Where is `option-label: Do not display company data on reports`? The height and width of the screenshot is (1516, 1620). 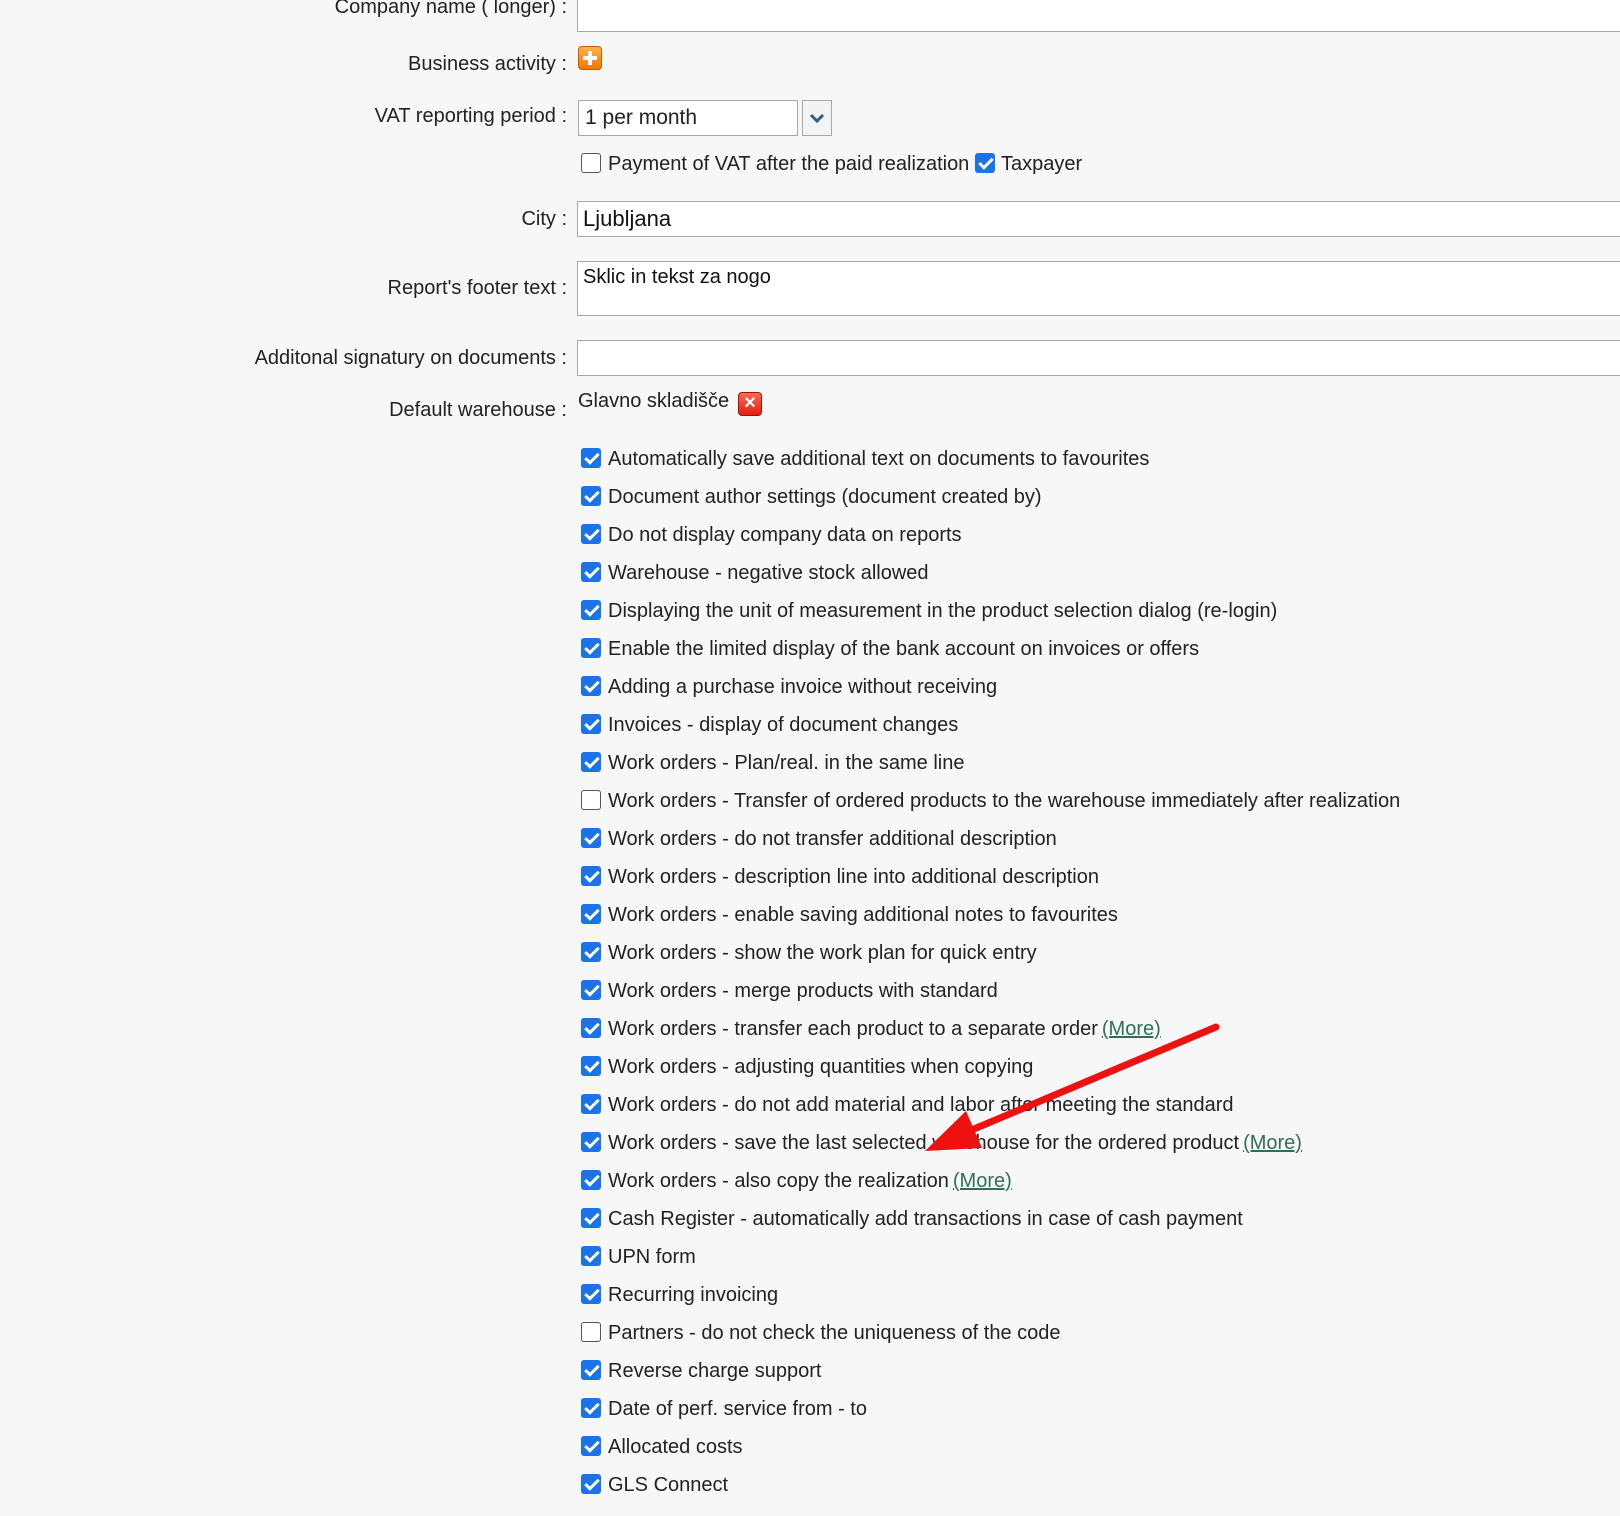
option-label: Do not display company data on reports is located at coordinates (785, 535).